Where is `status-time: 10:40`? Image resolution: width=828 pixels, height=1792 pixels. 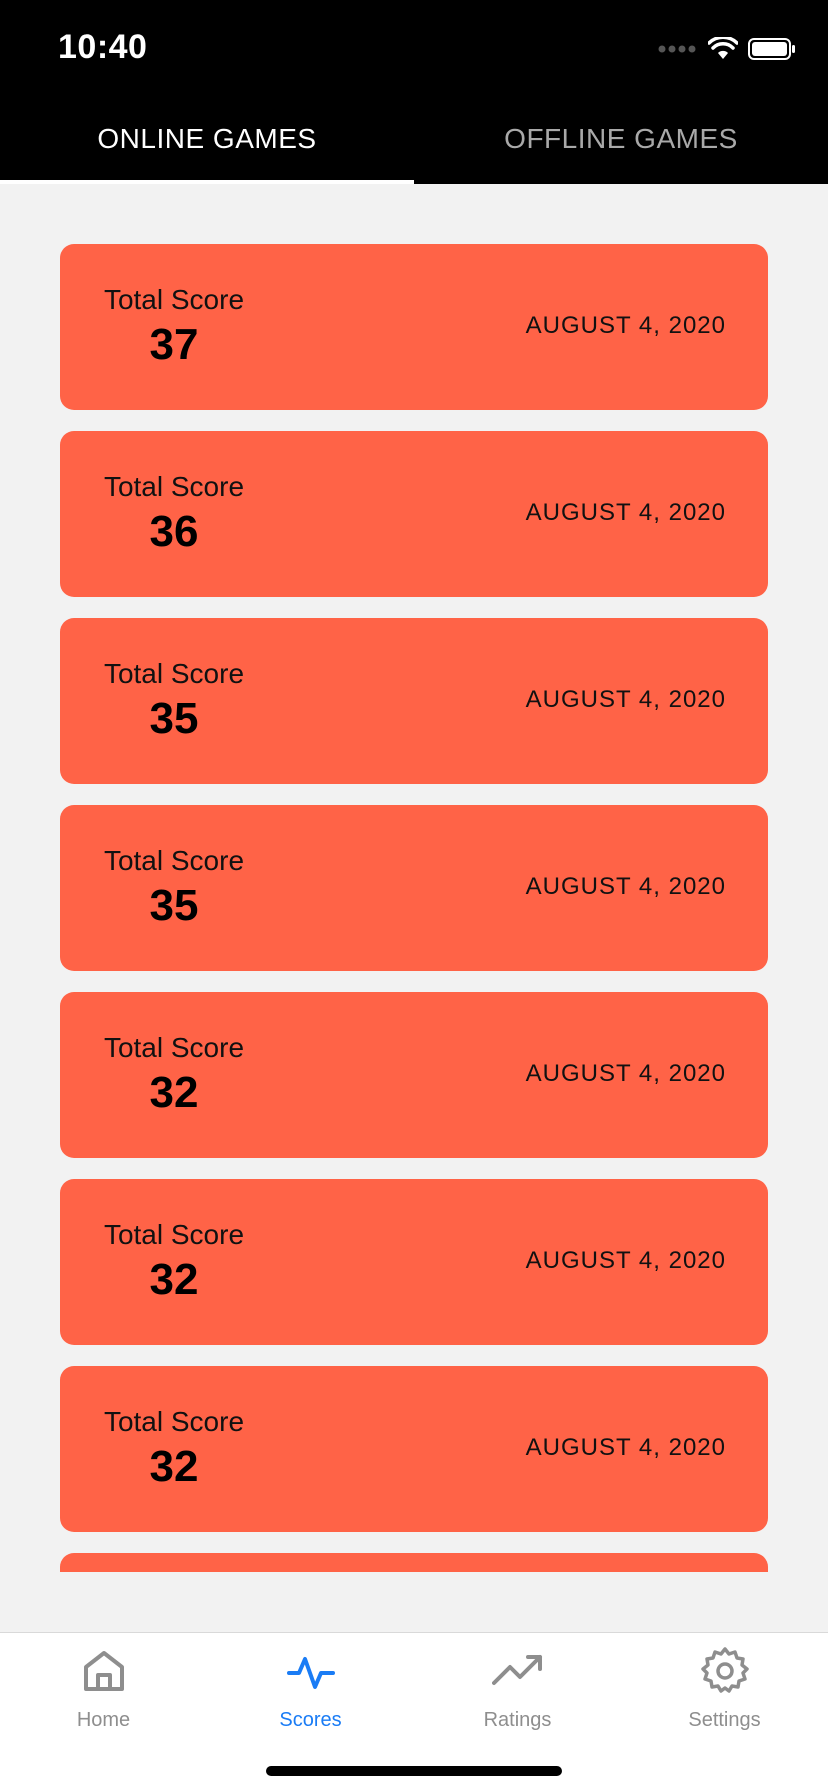 status-time: 10:40 is located at coordinates (103, 47).